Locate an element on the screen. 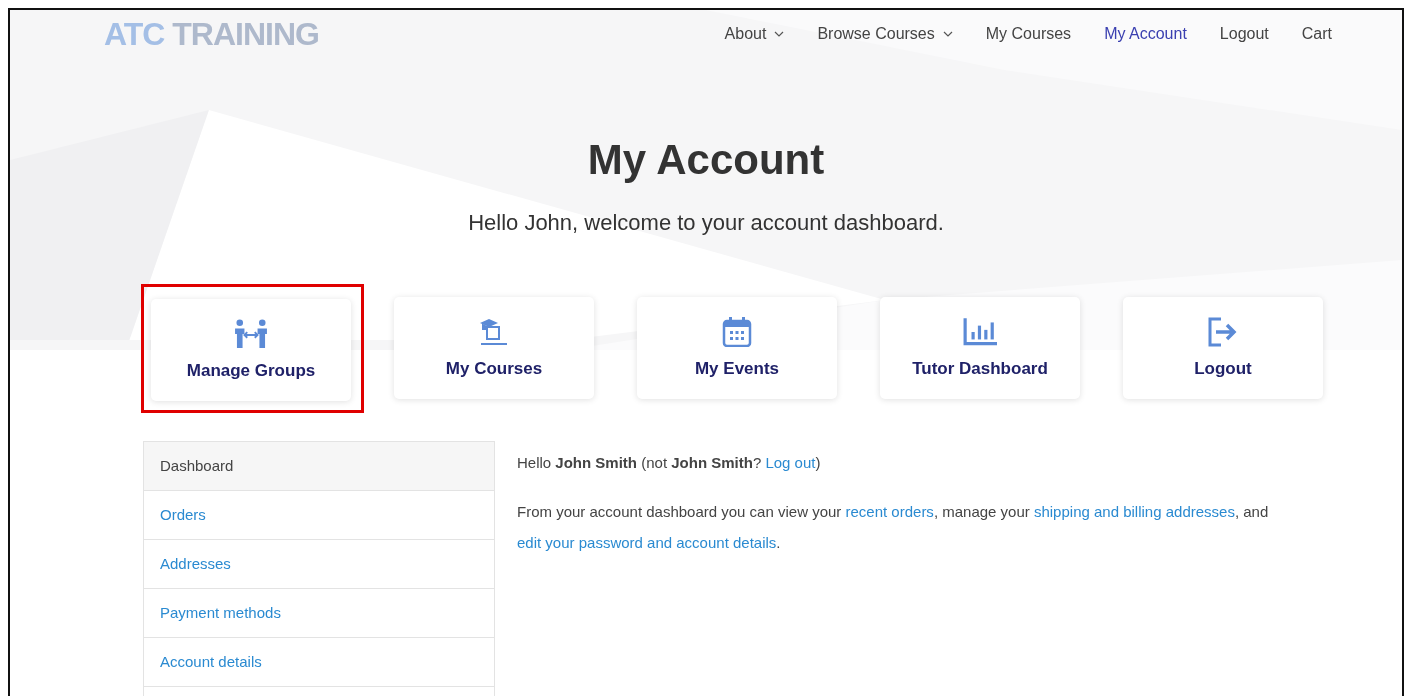 The width and height of the screenshot is (1408, 696). nav-link: My Account is located at coordinates (1145, 34).